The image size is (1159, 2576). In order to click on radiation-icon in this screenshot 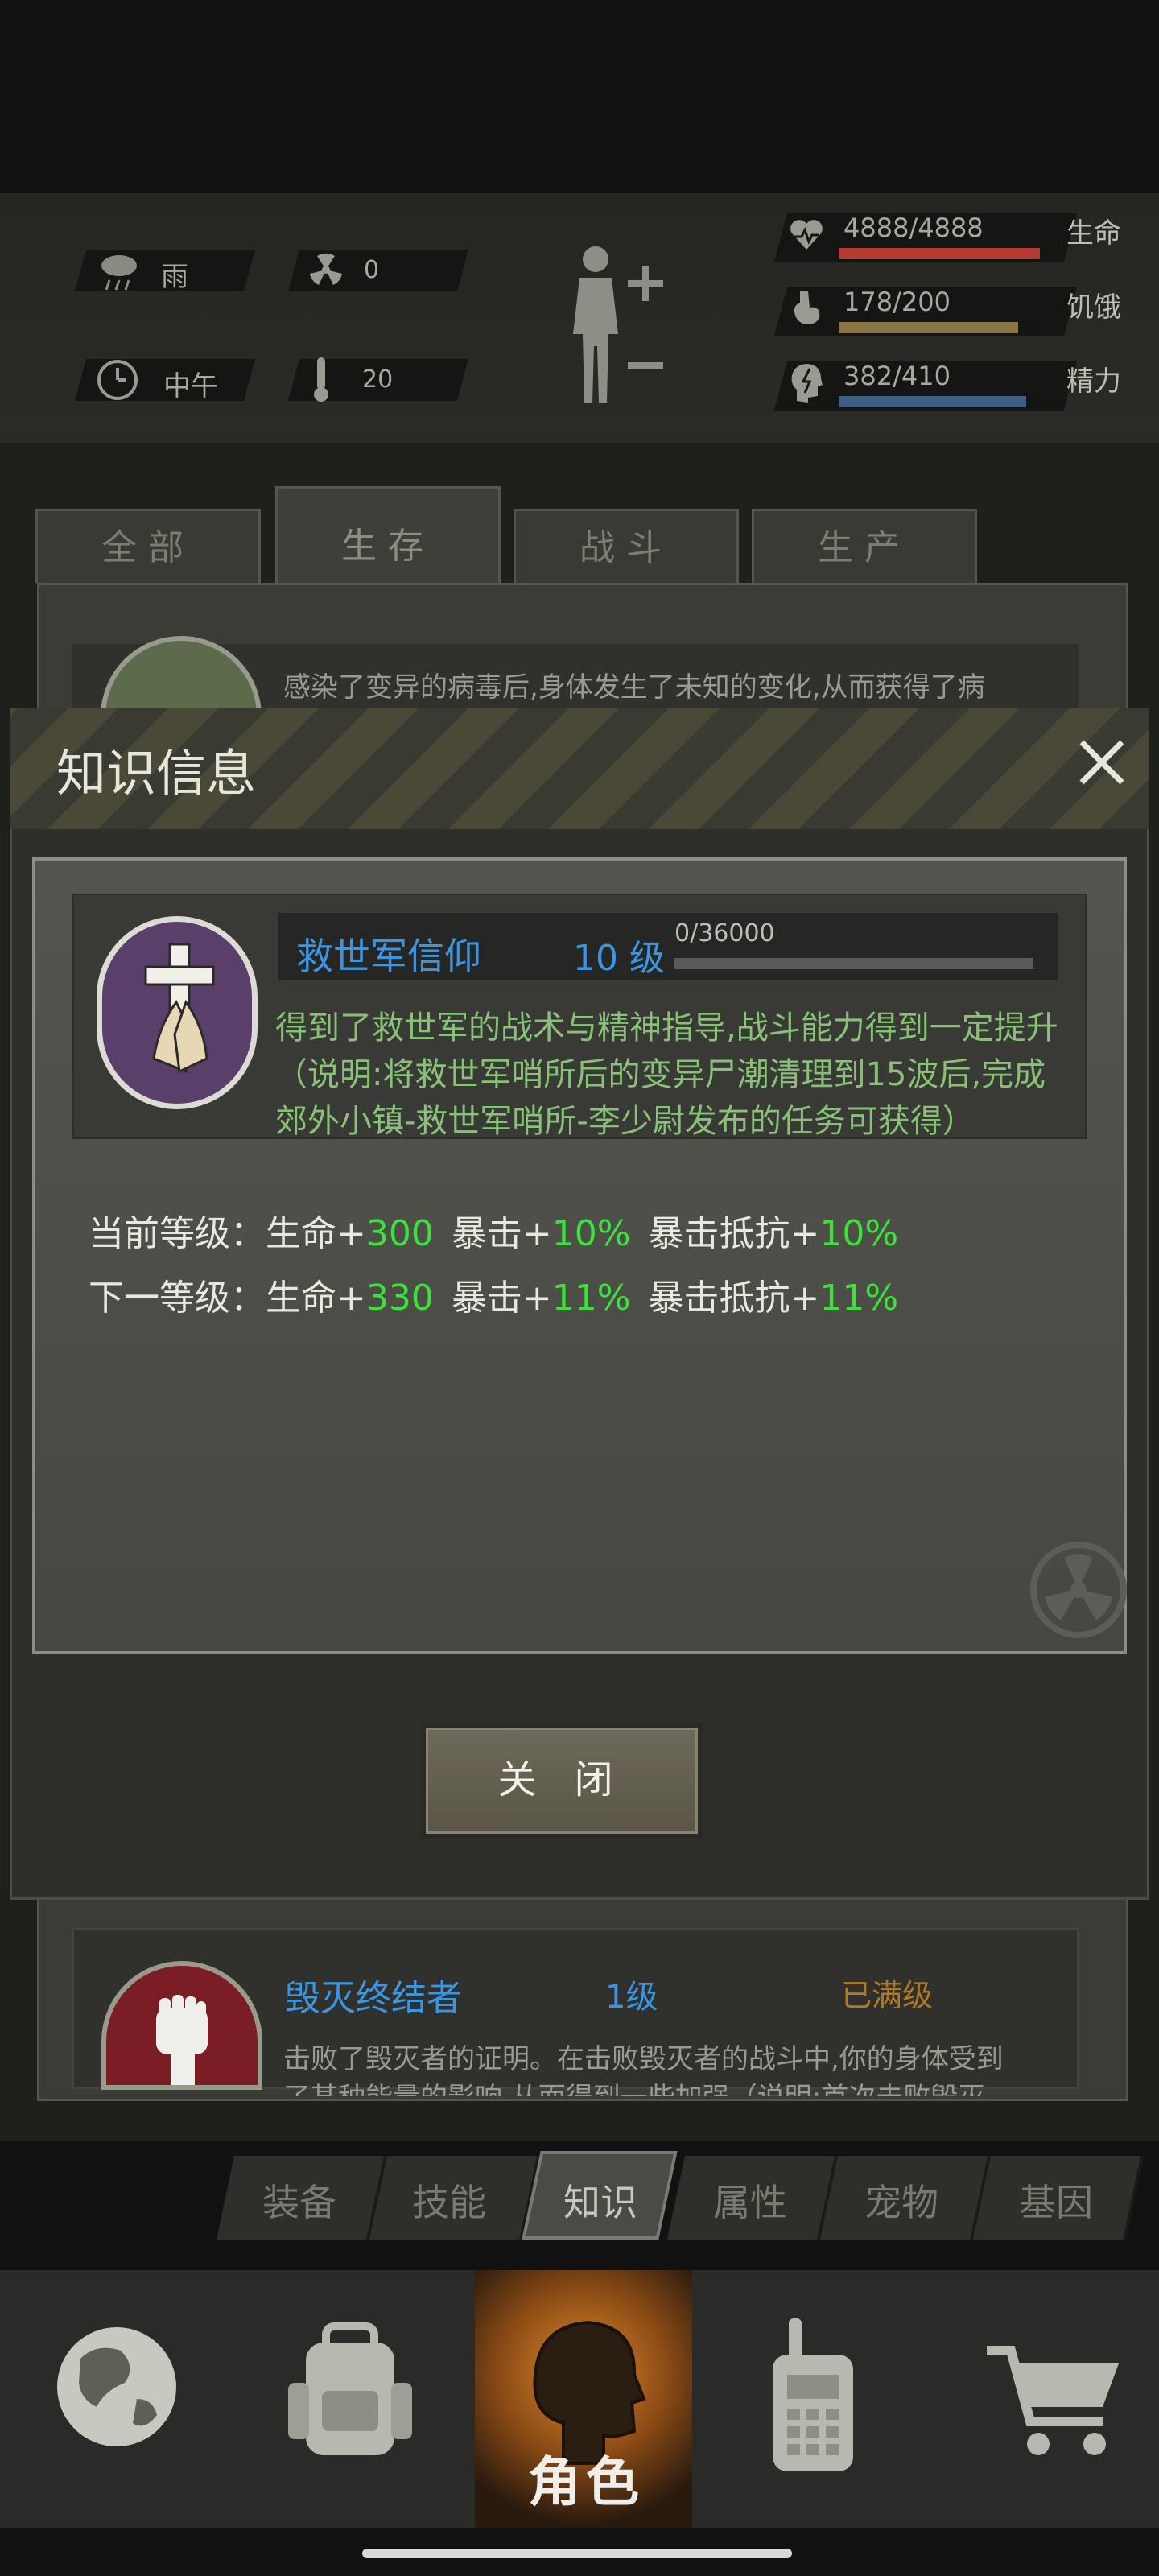, I will do `click(326, 269)`.